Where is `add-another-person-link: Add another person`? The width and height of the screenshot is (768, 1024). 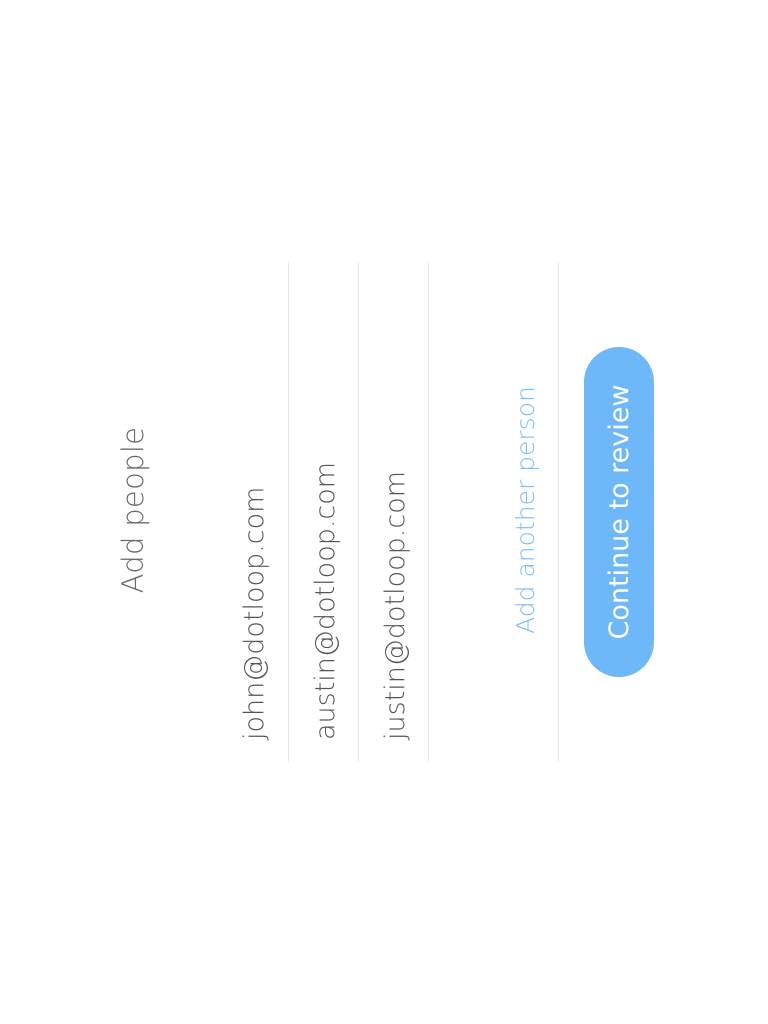
add-another-person-link: Add another person is located at coordinates (525, 510).